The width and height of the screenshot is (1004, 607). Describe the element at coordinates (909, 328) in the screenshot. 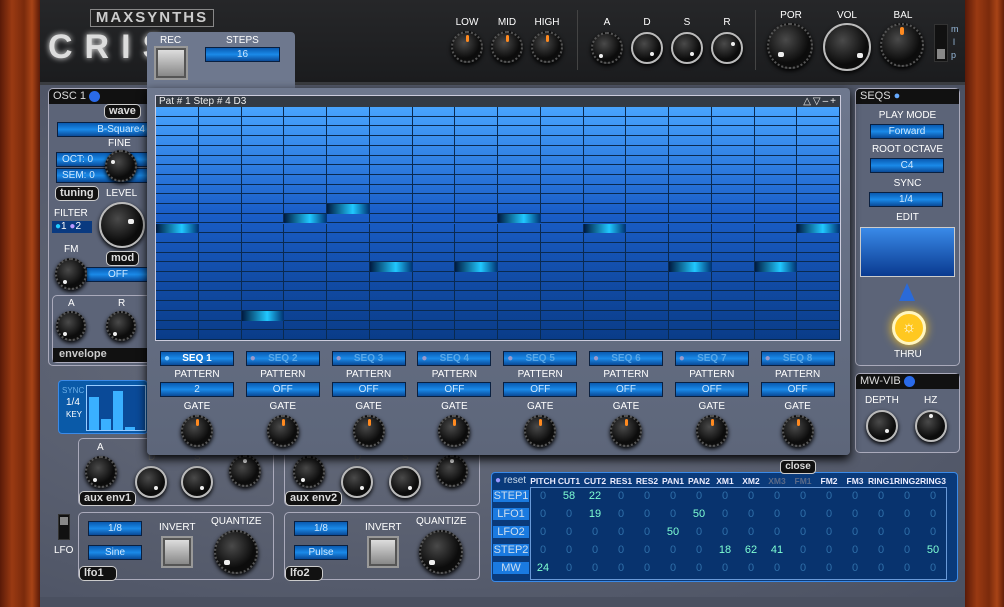

I see `midi-thru-button: ☼` at that location.